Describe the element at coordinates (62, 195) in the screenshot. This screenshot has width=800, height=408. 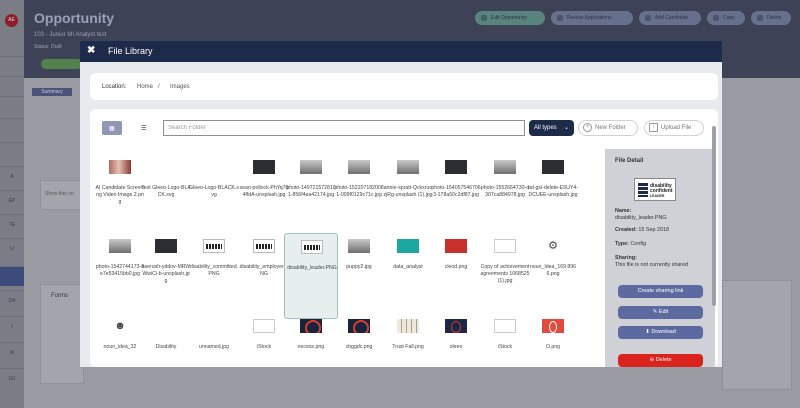
I see `background-card: Show this on` at that location.